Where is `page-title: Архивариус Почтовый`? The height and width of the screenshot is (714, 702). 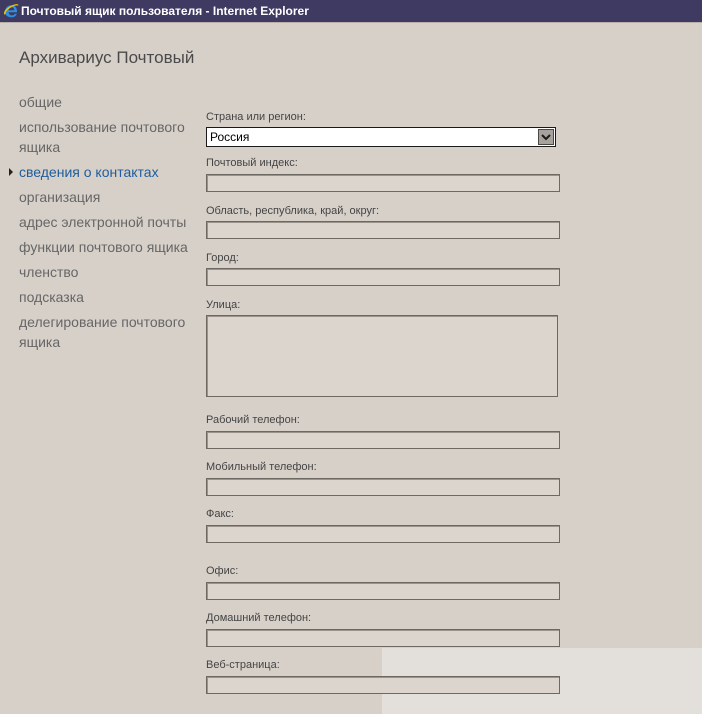 page-title: Архивариус Почтовый is located at coordinates (107, 57).